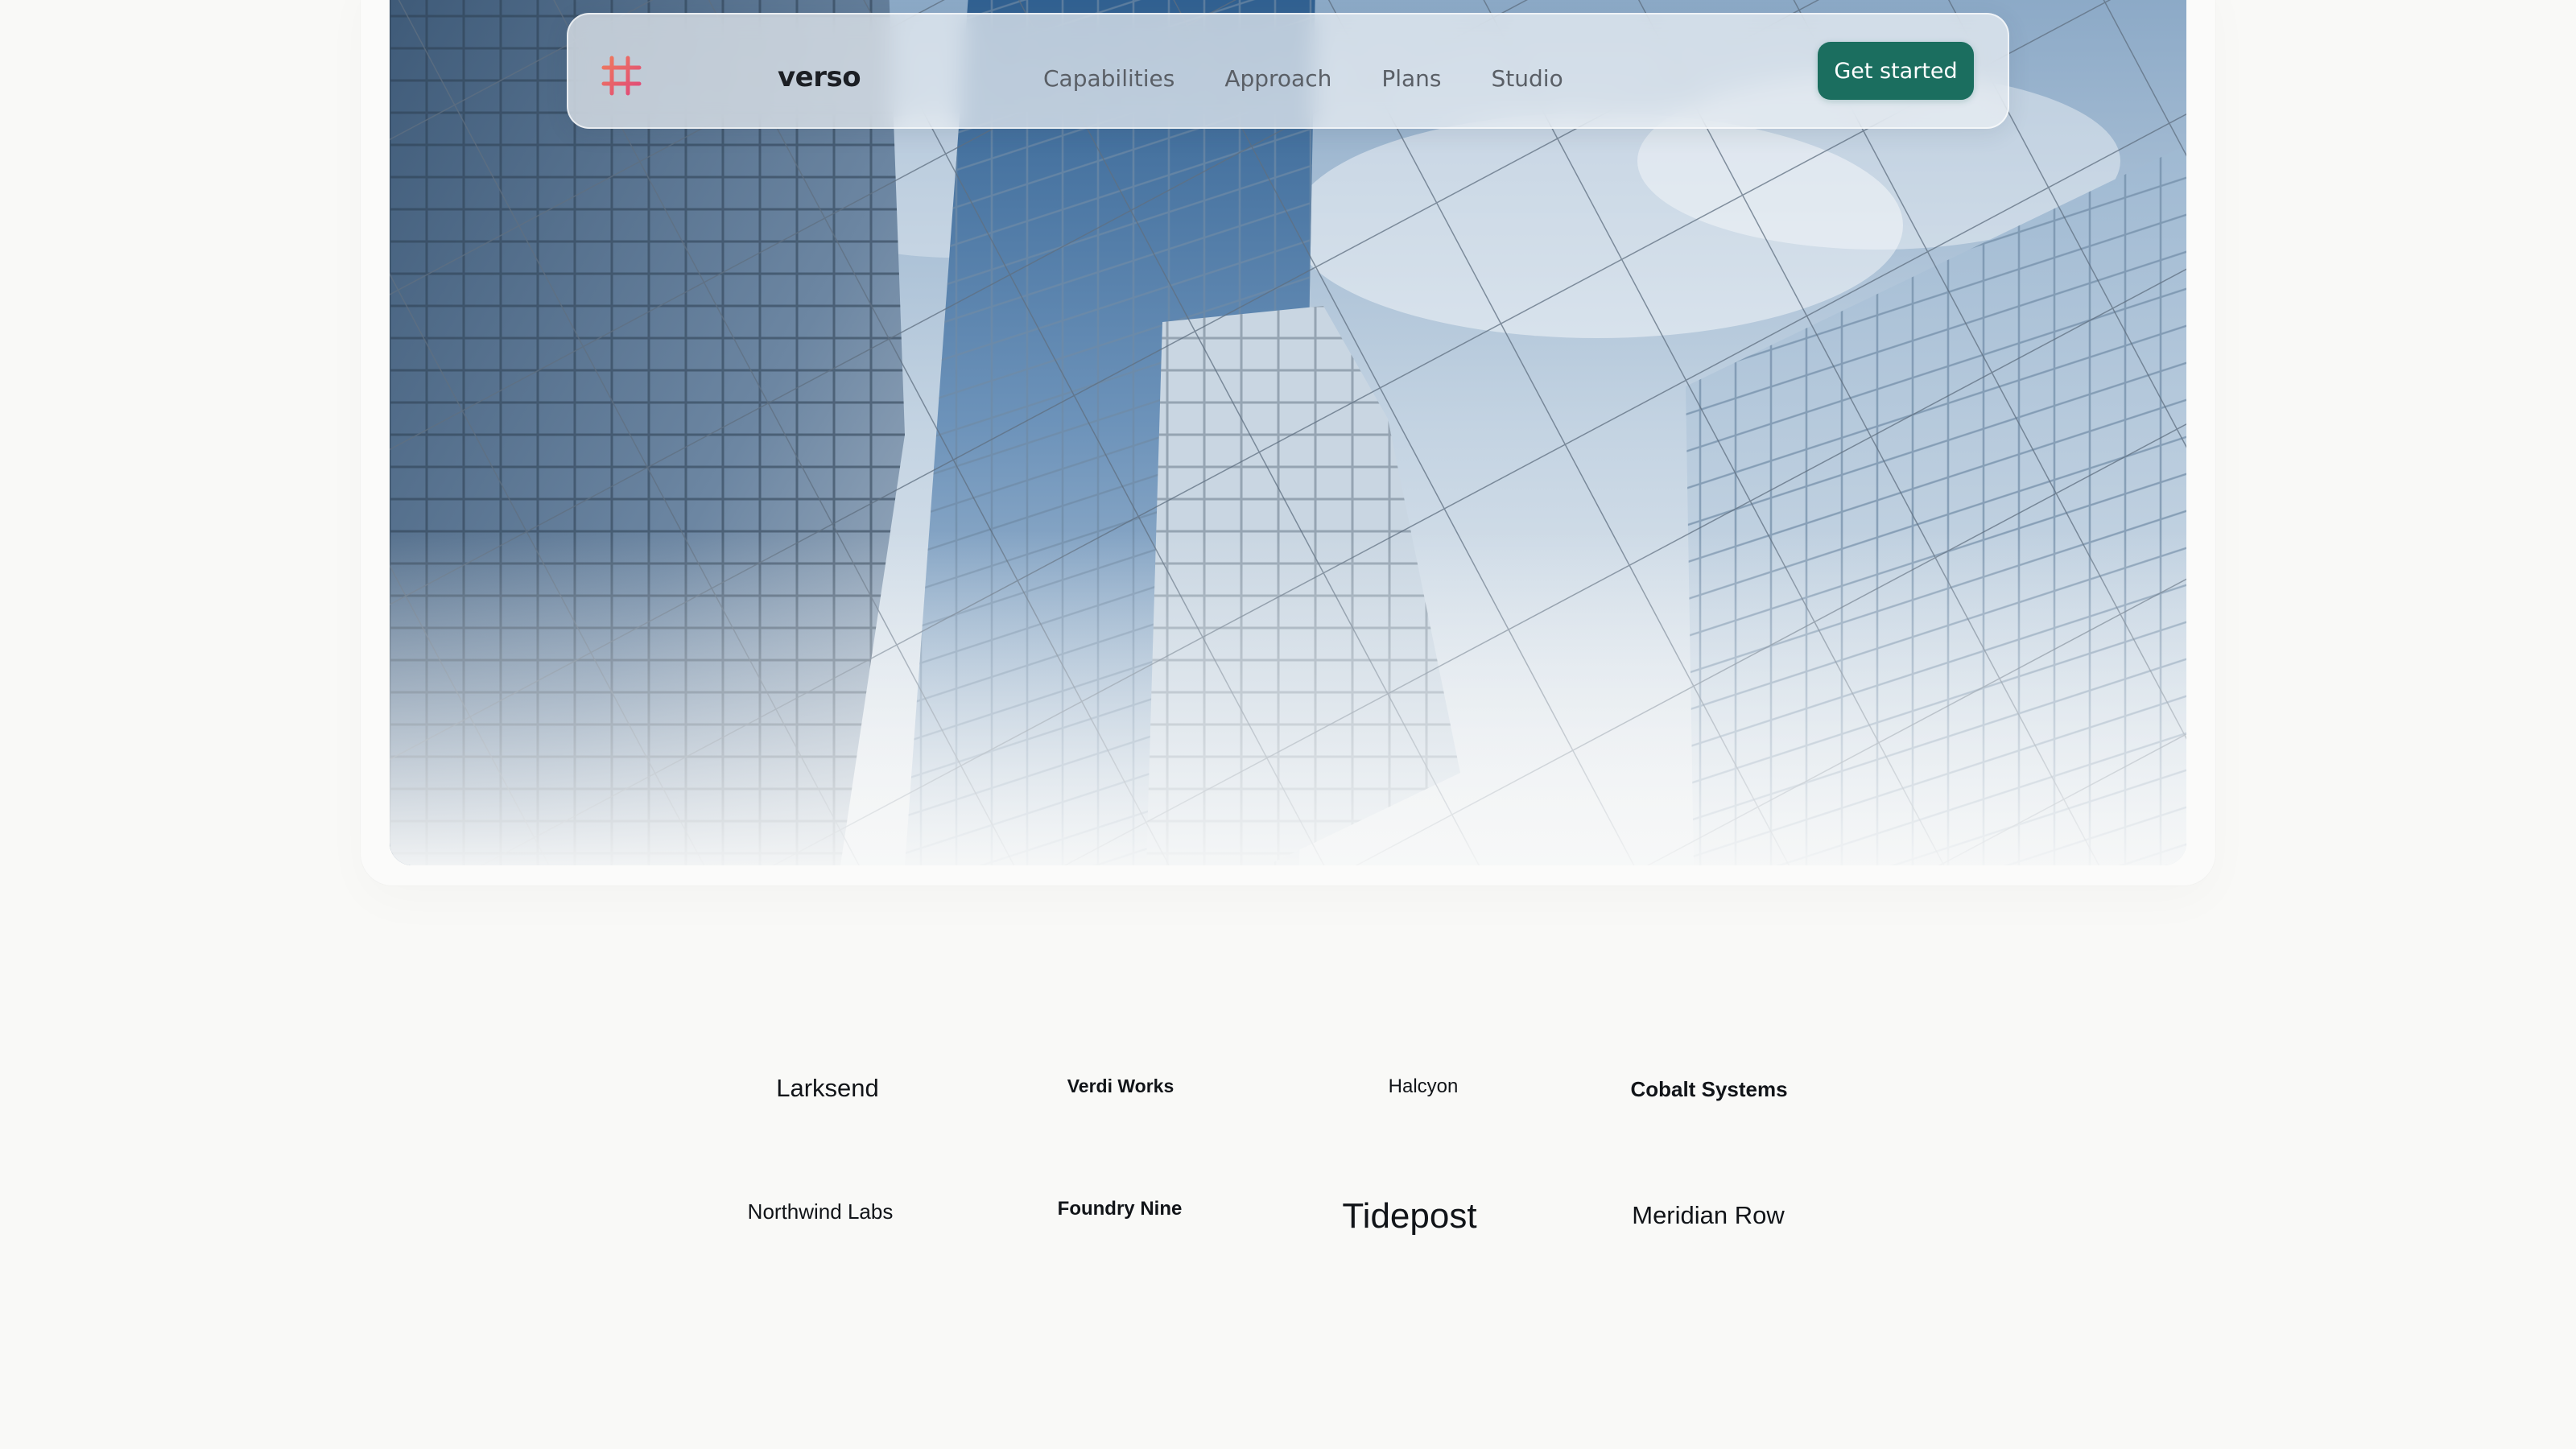  Describe the element at coordinates (1409, 1216) in the screenshot. I see `client-logo-tidepost: Tidepost` at that location.